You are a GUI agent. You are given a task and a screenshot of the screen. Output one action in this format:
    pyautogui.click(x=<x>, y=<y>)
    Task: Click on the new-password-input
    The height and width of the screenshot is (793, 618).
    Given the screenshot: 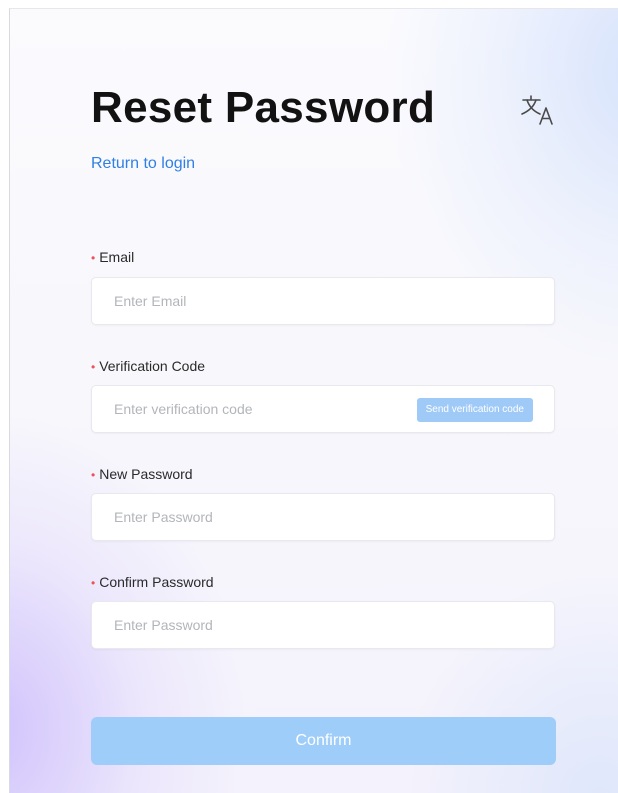 What is the action you would take?
    pyautogui.click(x=323, y=517)
    